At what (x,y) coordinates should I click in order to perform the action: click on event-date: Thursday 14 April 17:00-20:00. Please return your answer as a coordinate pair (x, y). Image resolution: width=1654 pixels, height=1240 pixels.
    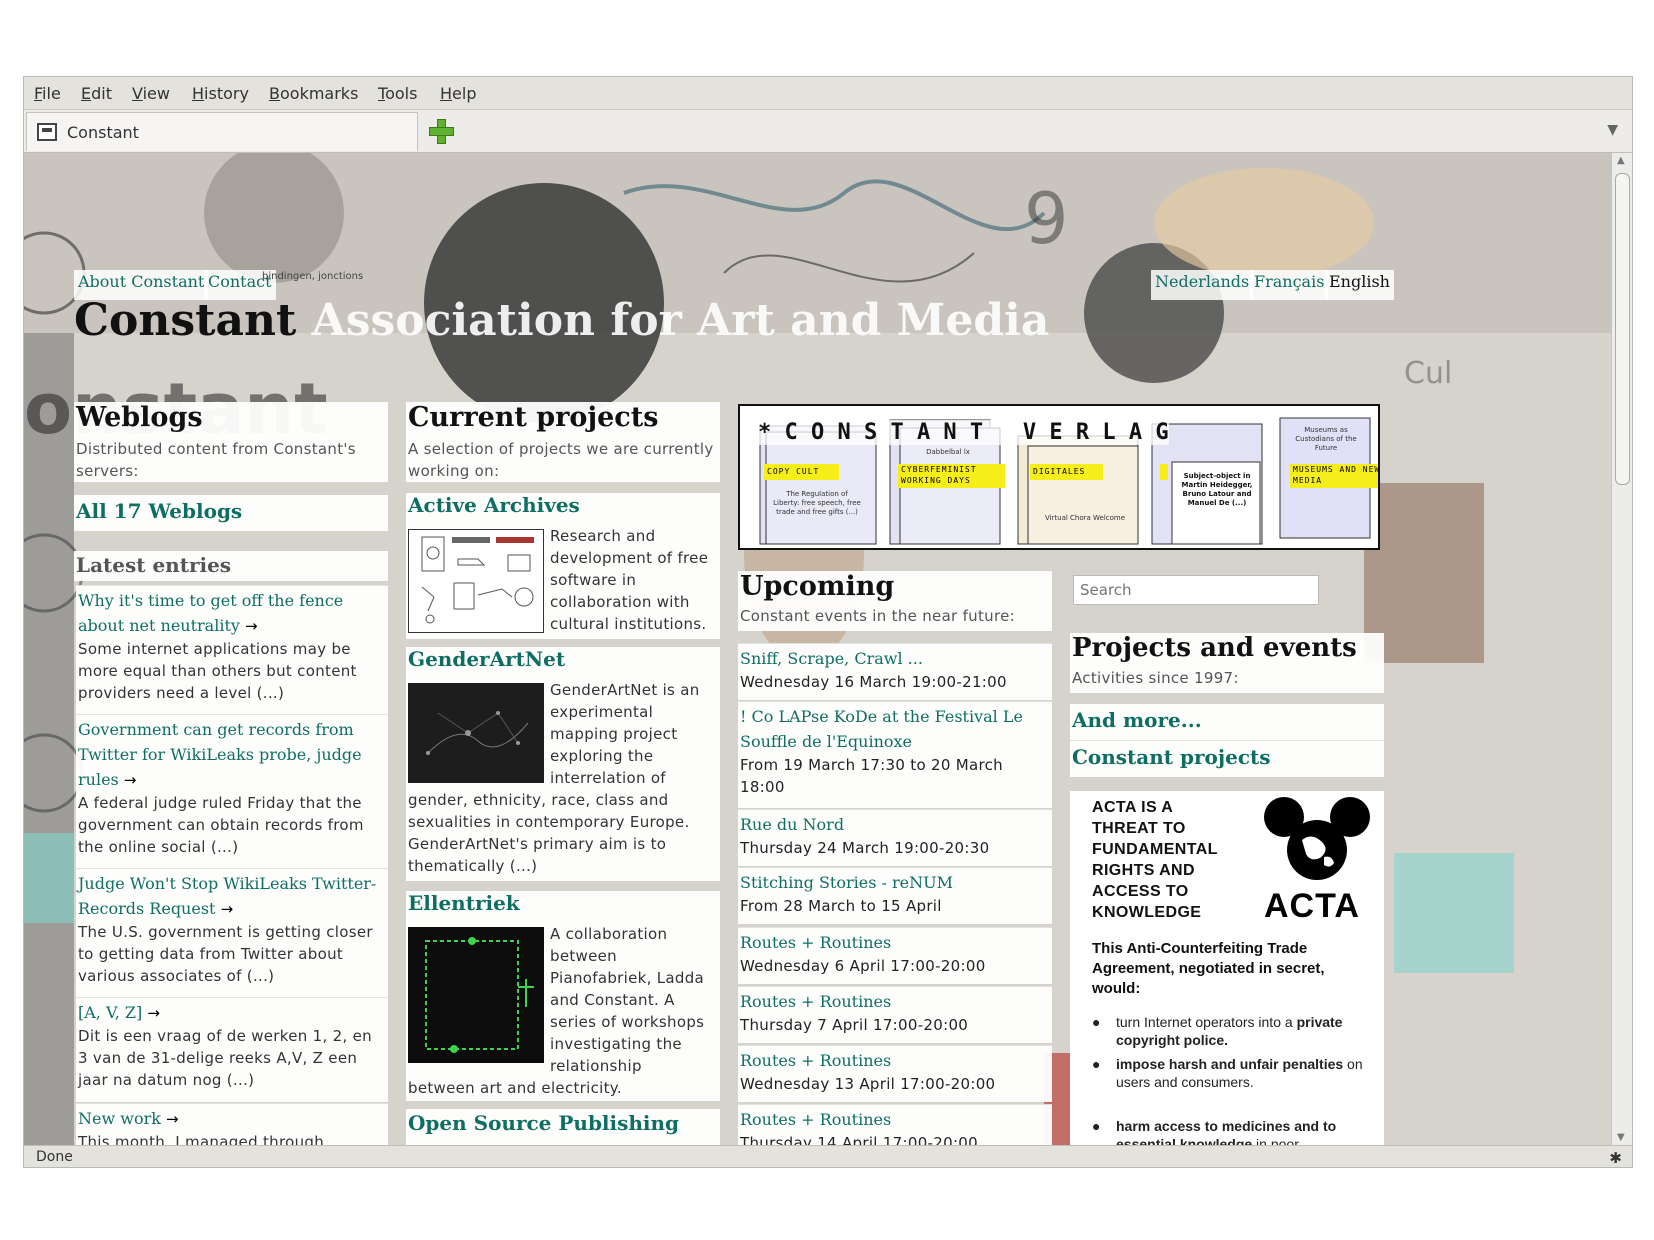
    Looking at the image, I should click on (859, 1139).